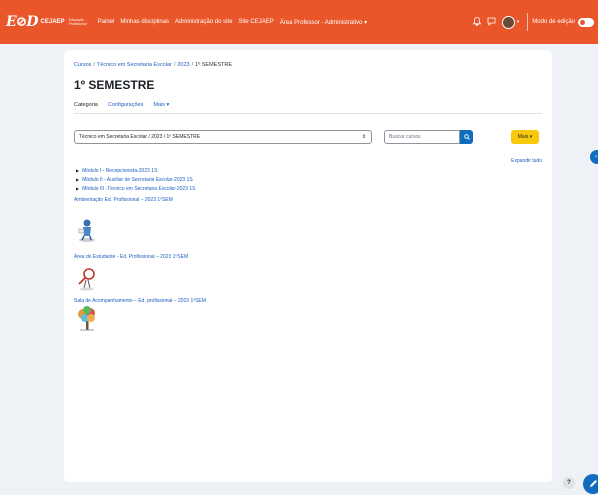  I want to click on pencil-icon, so click(593, 483).